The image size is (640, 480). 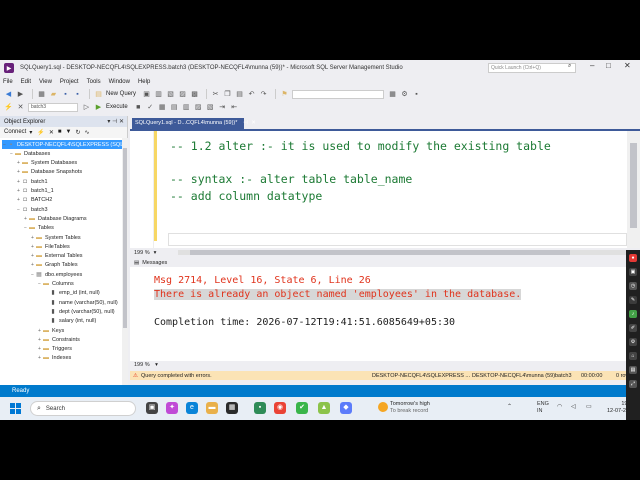 What do you see at coordinates (608, 65) in the screenshot?
I see `maximize-icon: □` at bounding box center [608, 65].